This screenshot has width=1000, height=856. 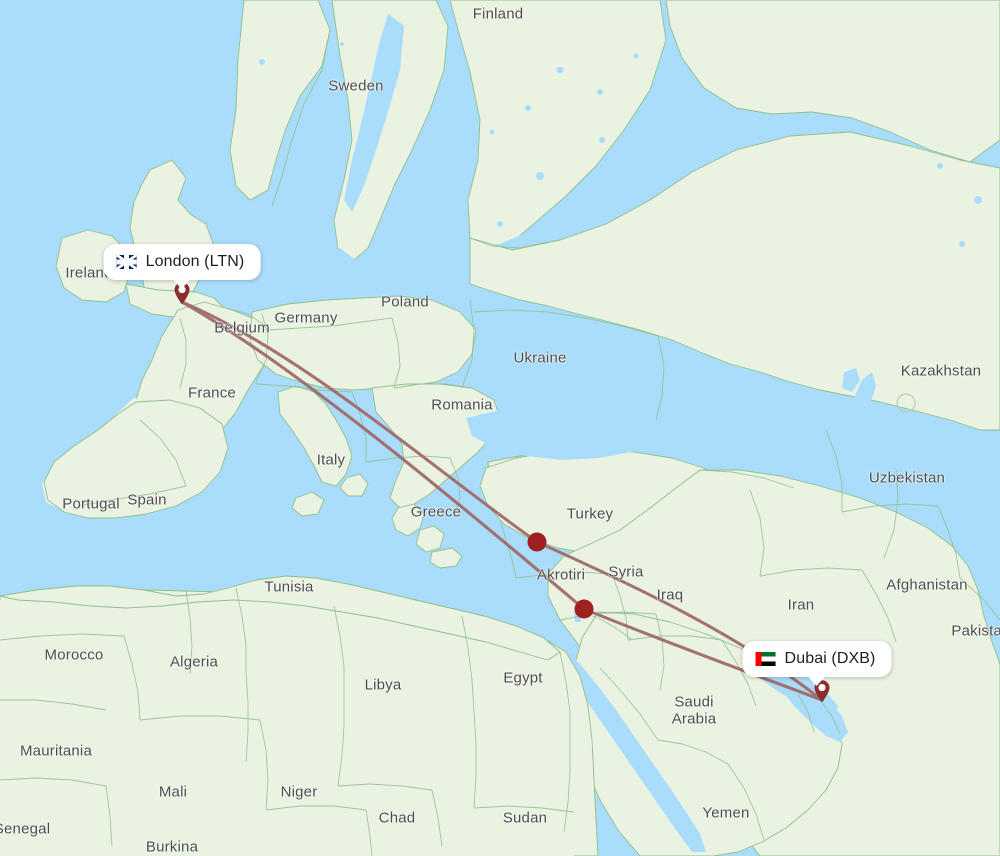 I want to click on gb-flag-icon, so click(x=126, y=262).